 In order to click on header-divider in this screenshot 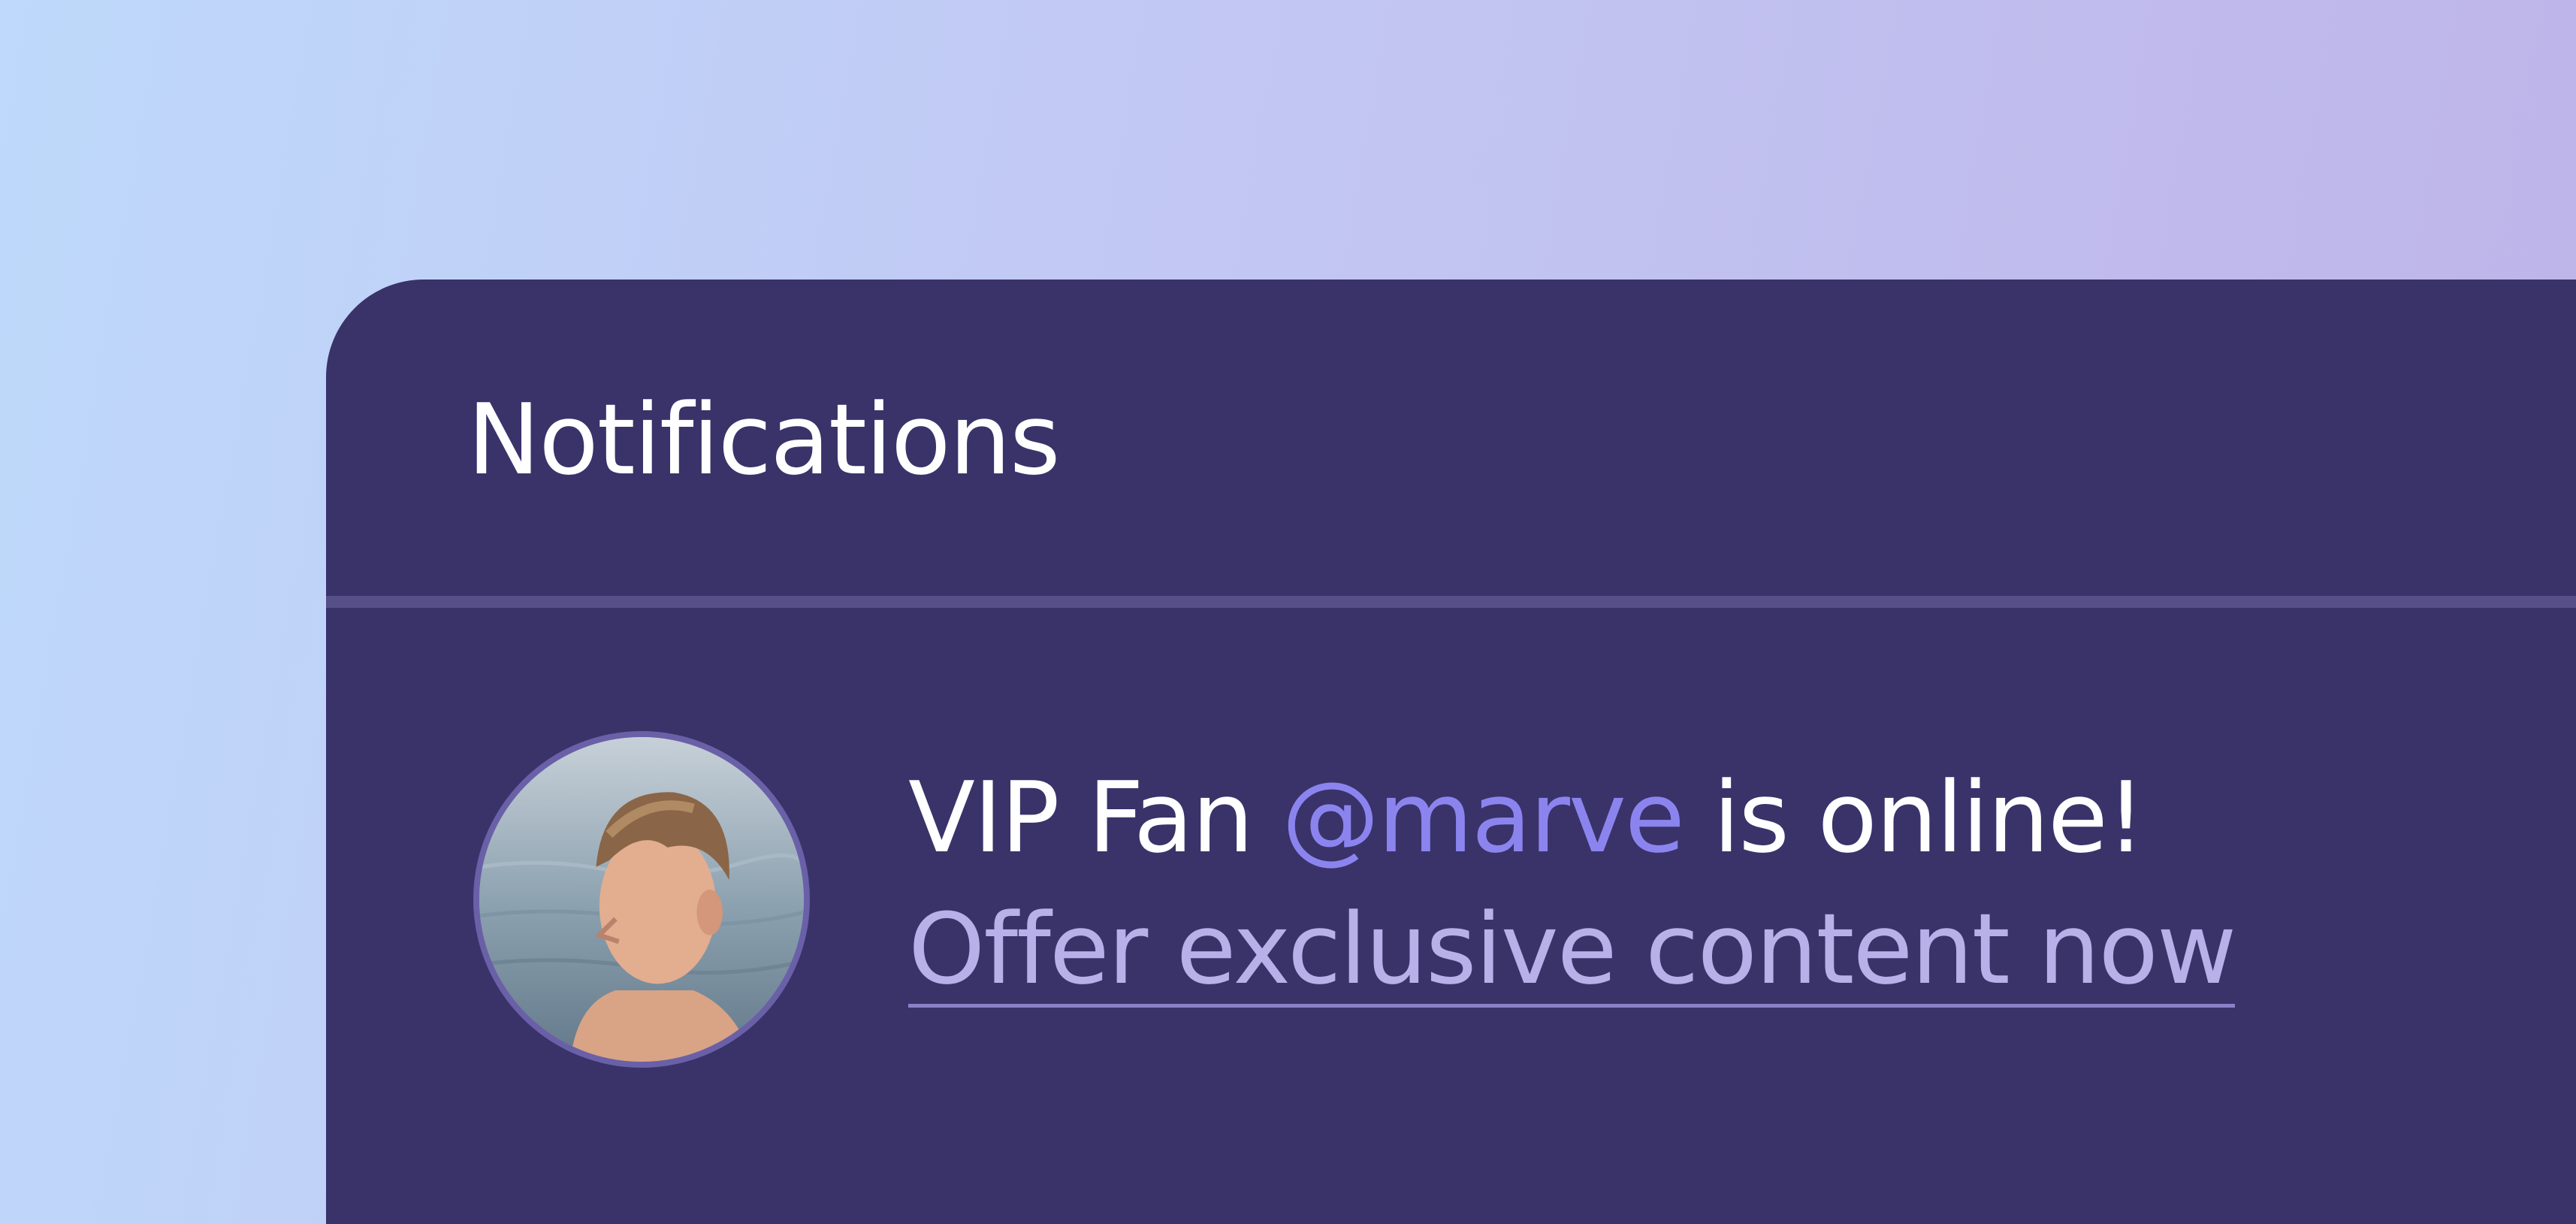, I will do `click(1451, 602)`.